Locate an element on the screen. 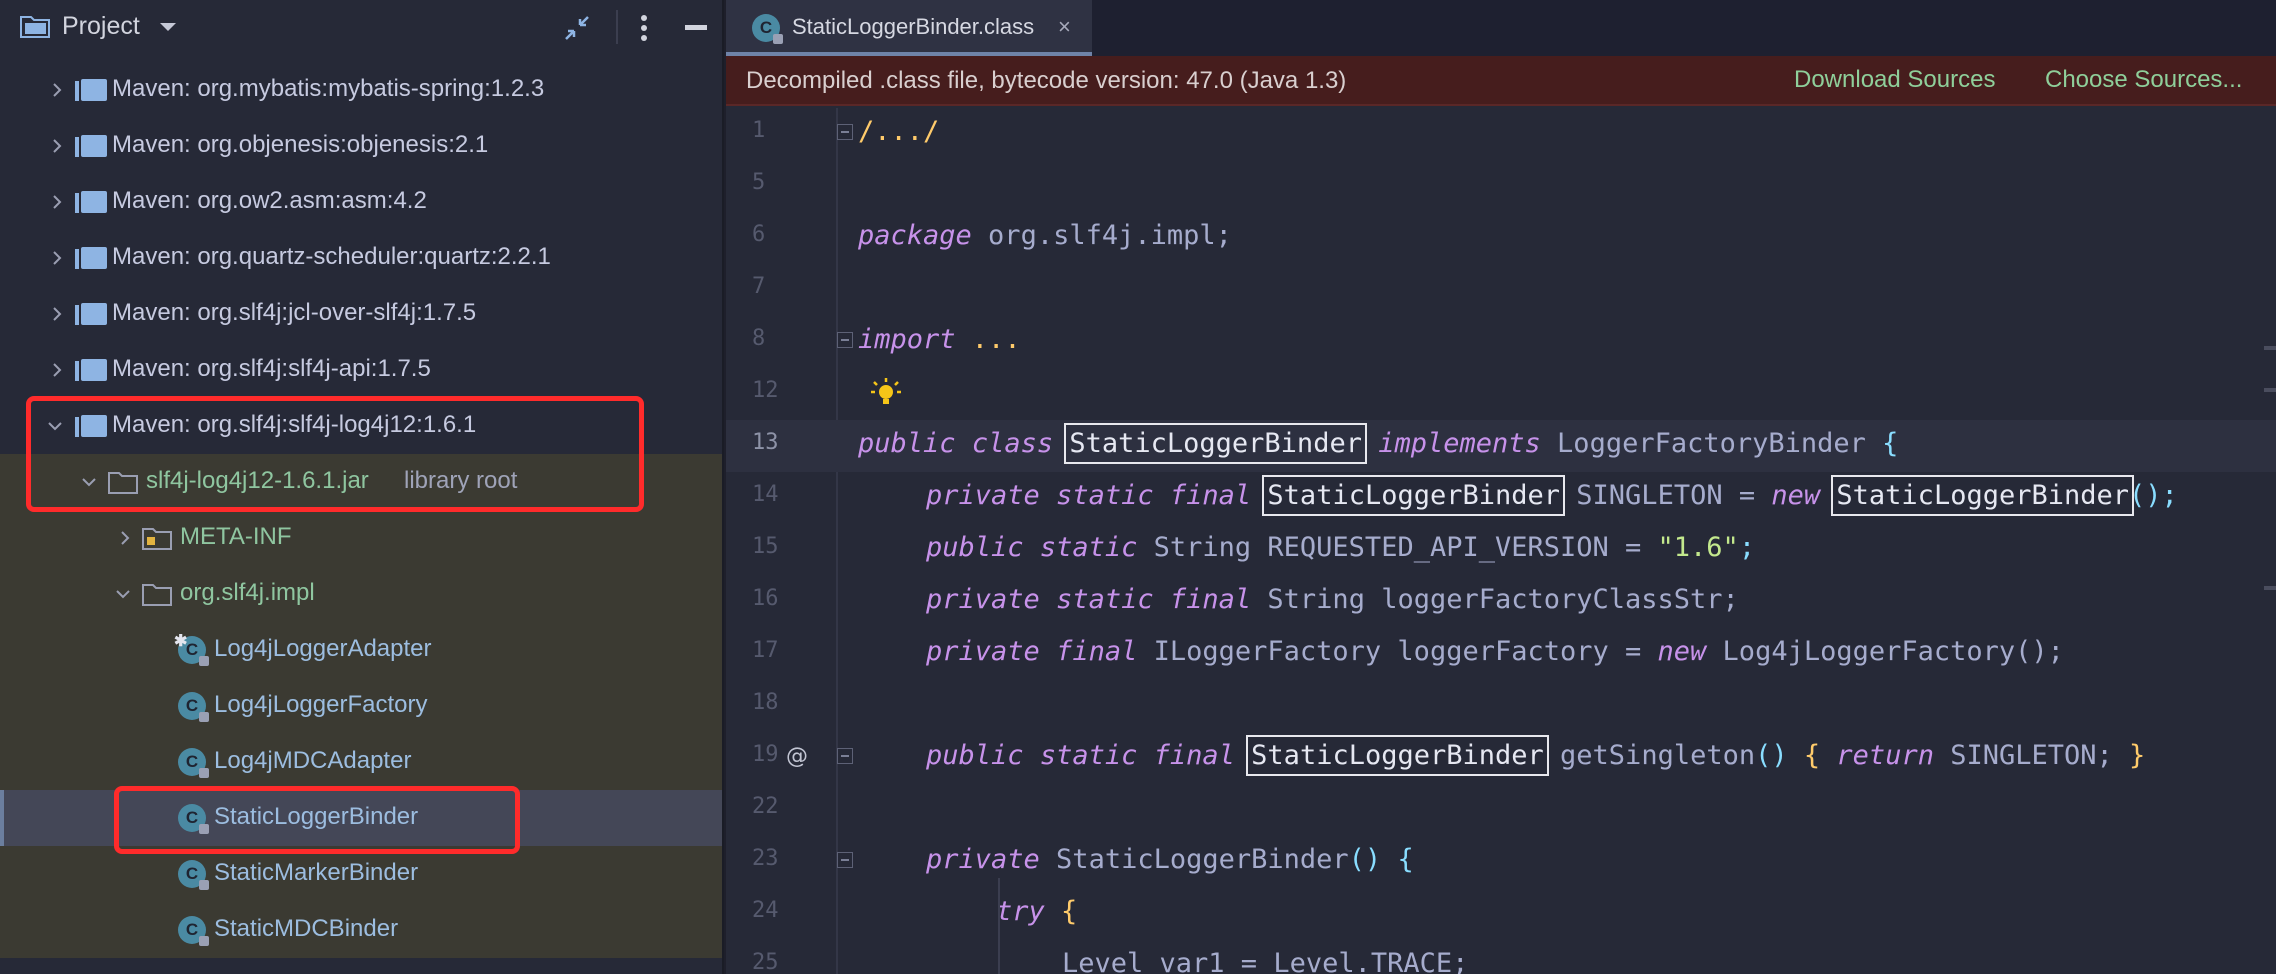 This screenshot has width=2276, height=974. project-panel-title: Project is located at coordinates (101, 26).